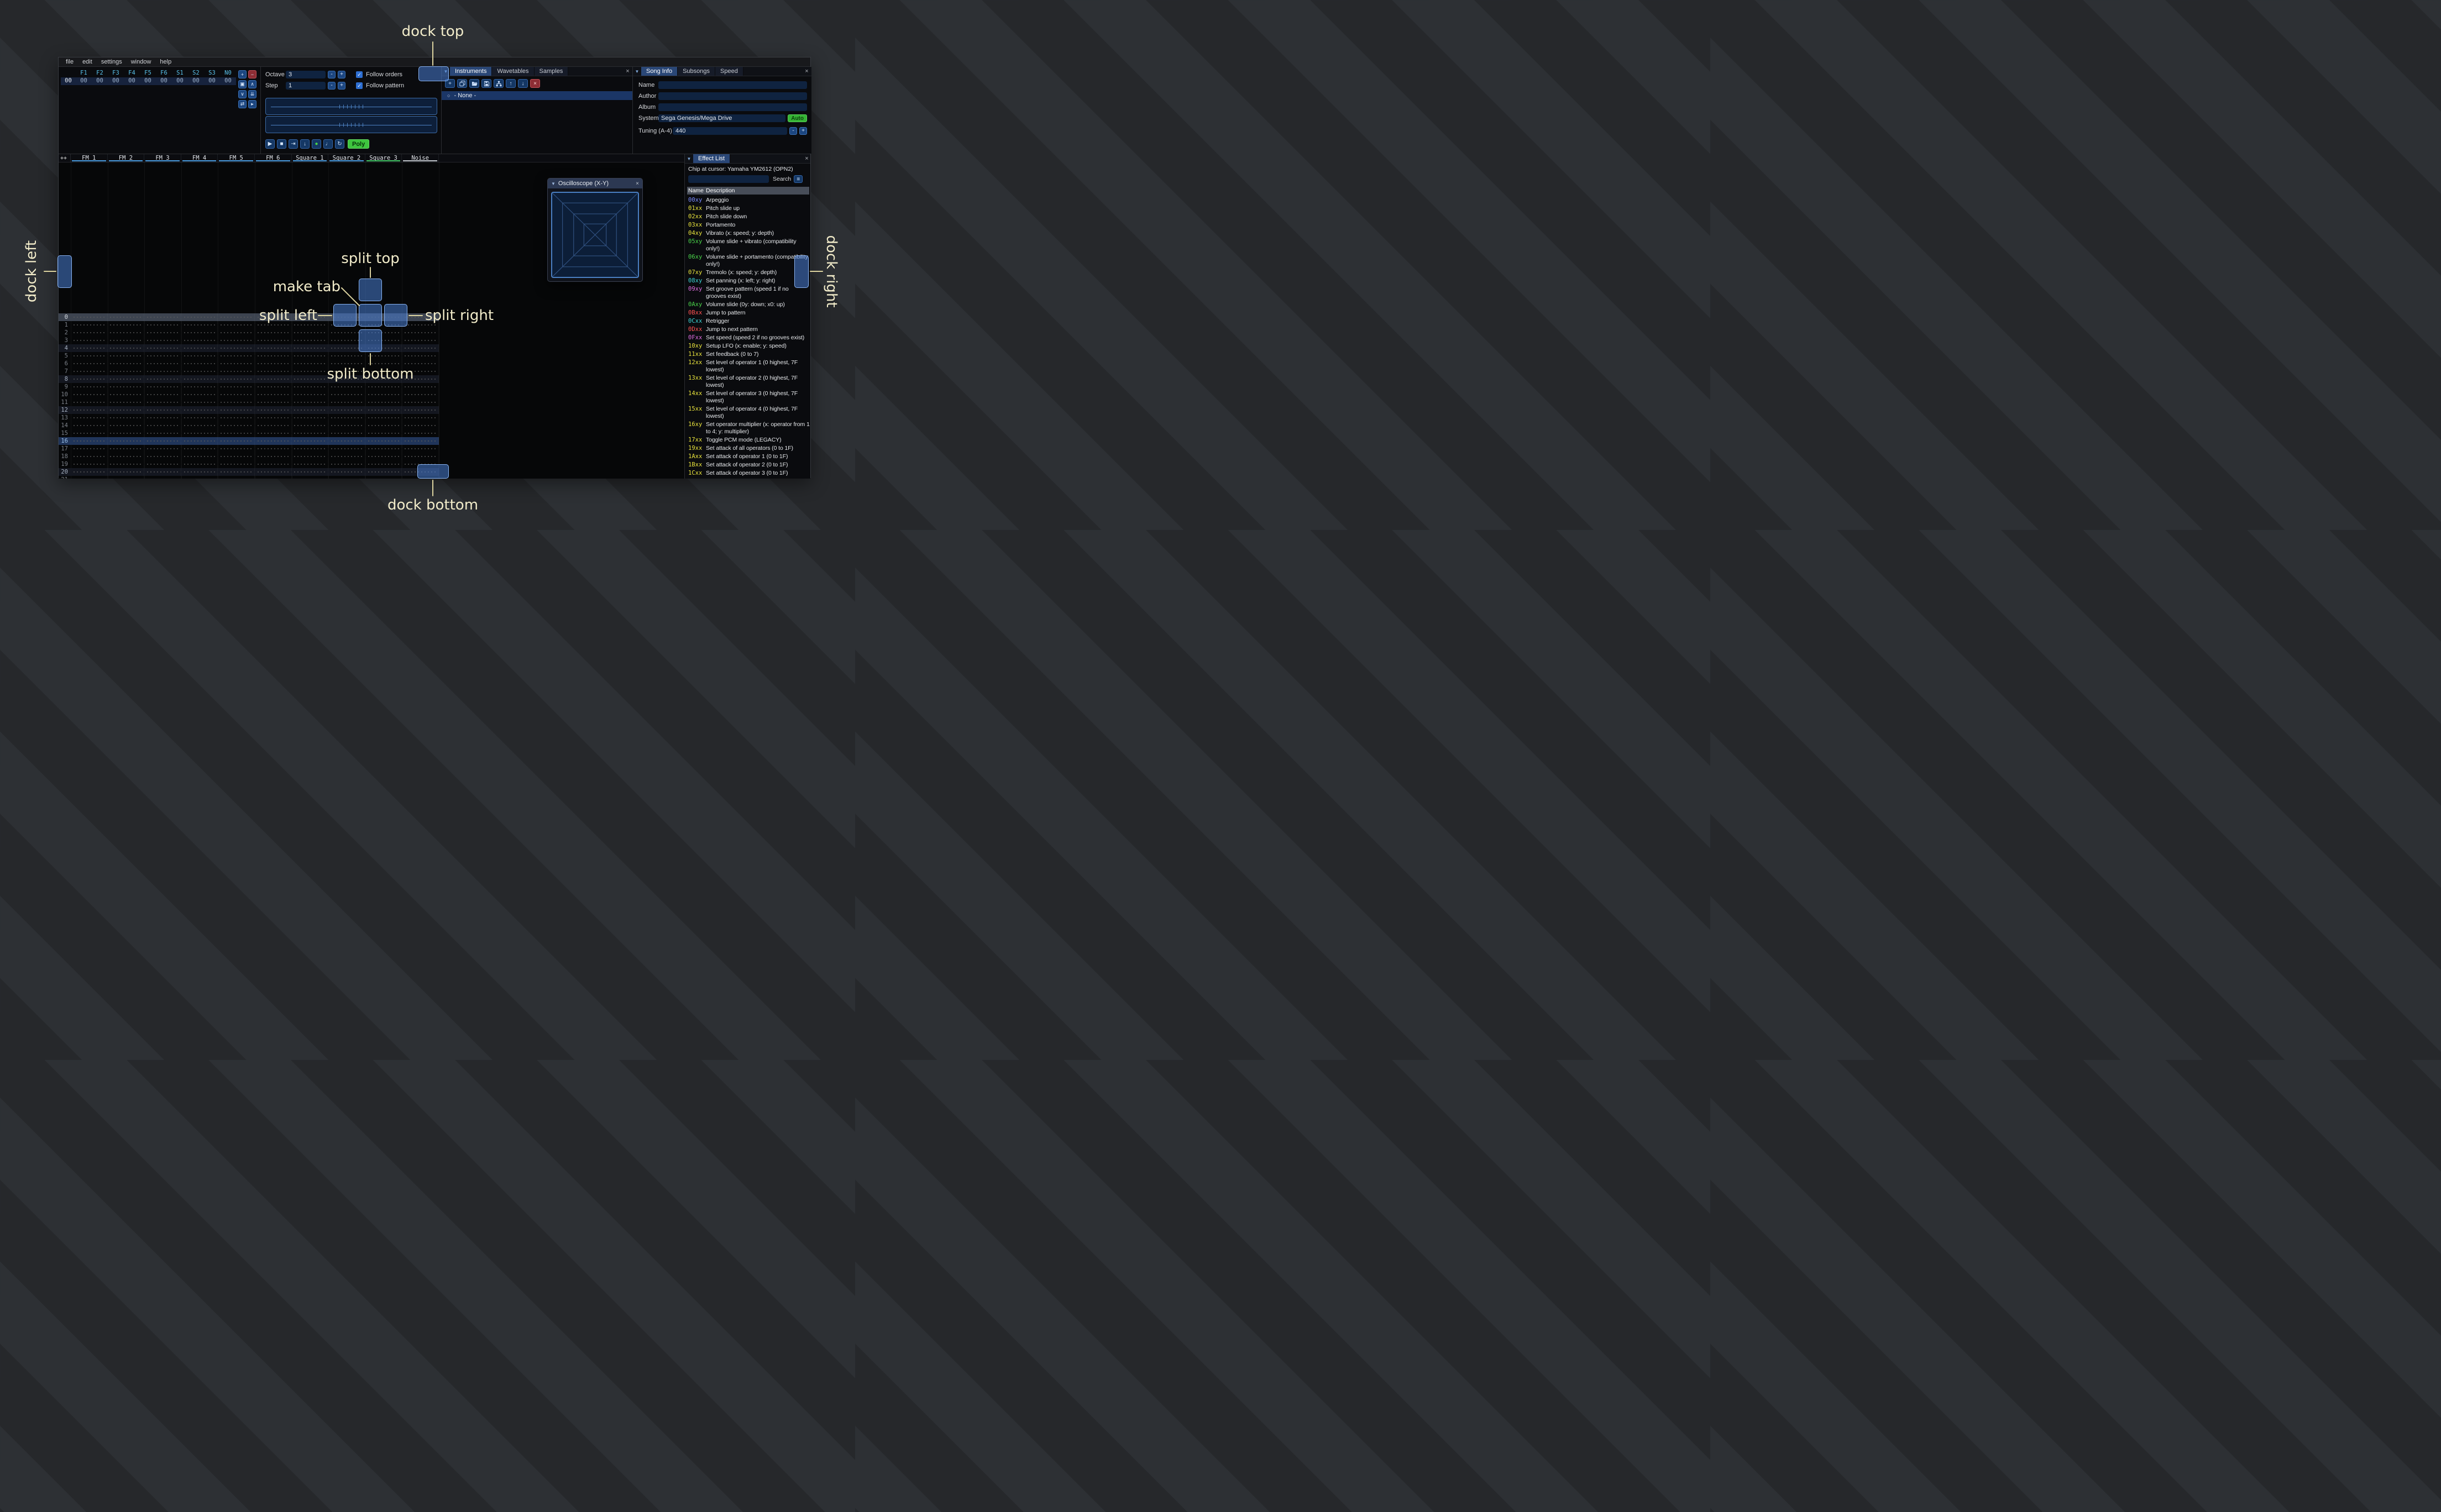 This screenshot has height=1512, width=2441. Describe the element at coordinates (306, 86) in the screenshot. I see `step-input` at that location.